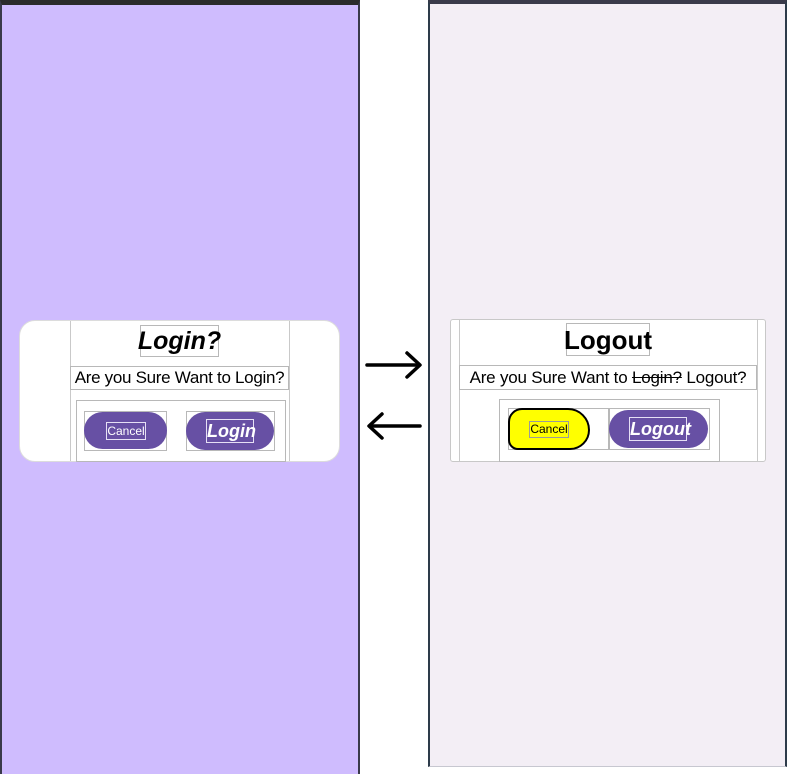 The height and width of the screenshot is (774, 792). I want to click on cancel-button: Cancel, so click(125, 430).